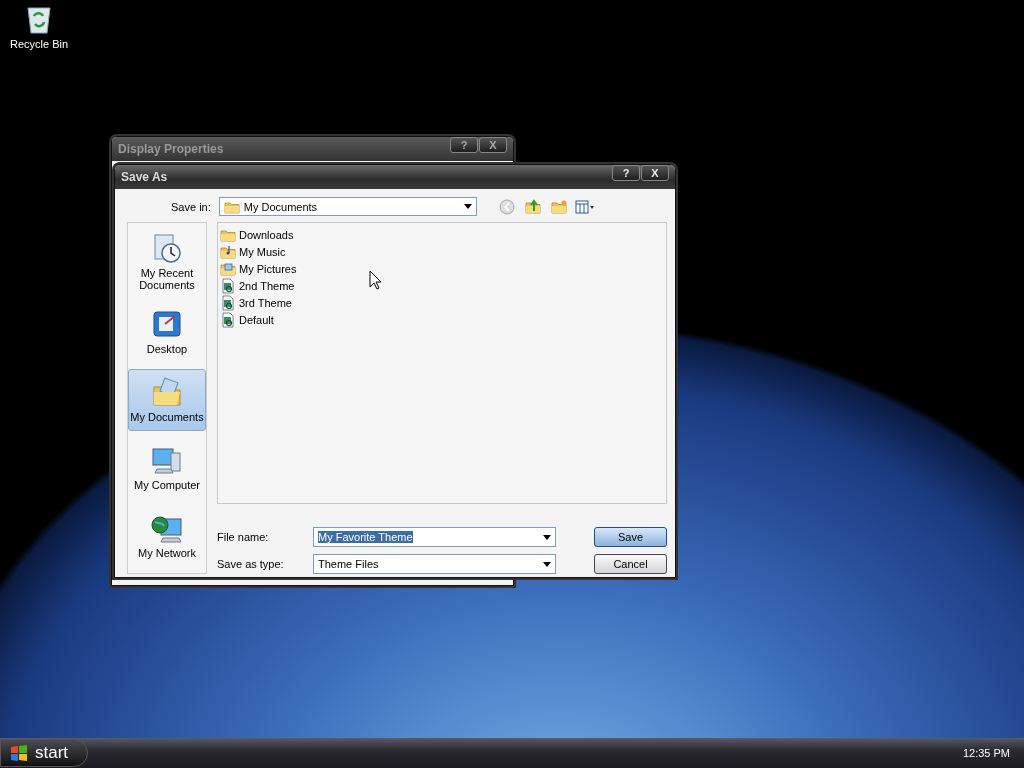 This screenshot has height=768, width=1024. What do you see at coordinates (171, 149) in the screenshot?
I see `window-title: Display Properties` at bounding box center [171, 149].